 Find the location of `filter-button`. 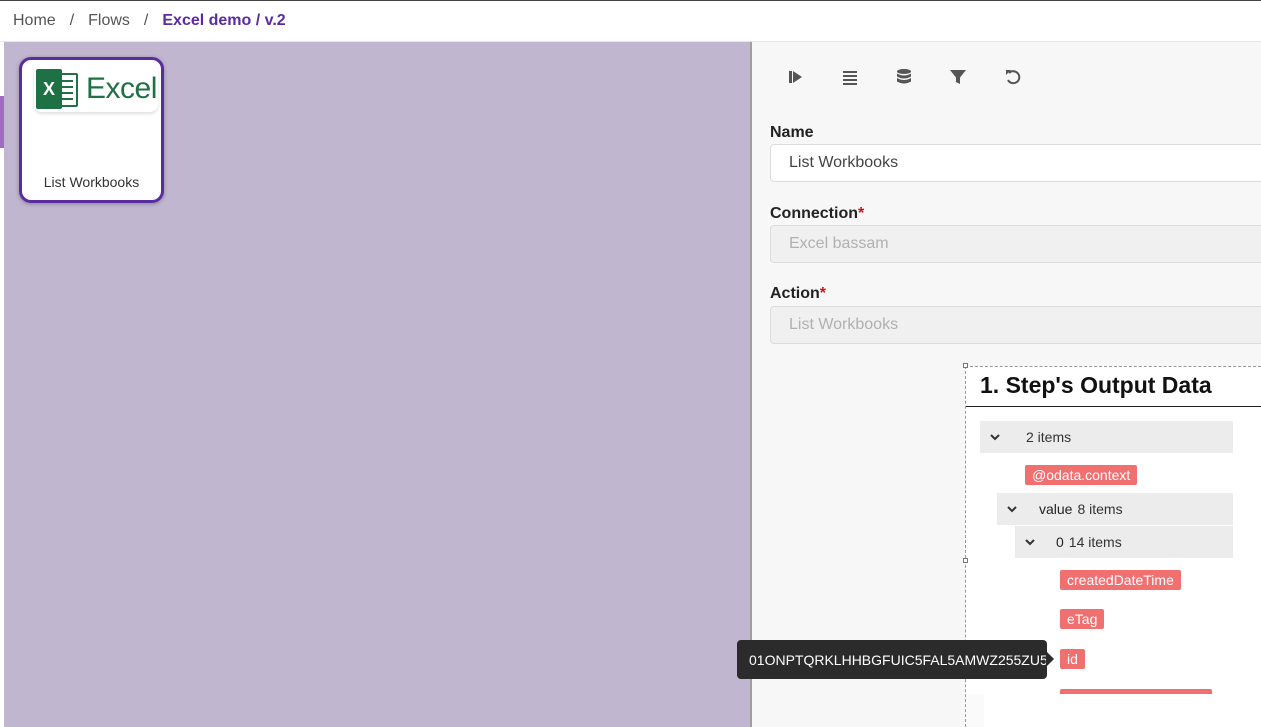

filter-button is located at coordinates (958, 77).